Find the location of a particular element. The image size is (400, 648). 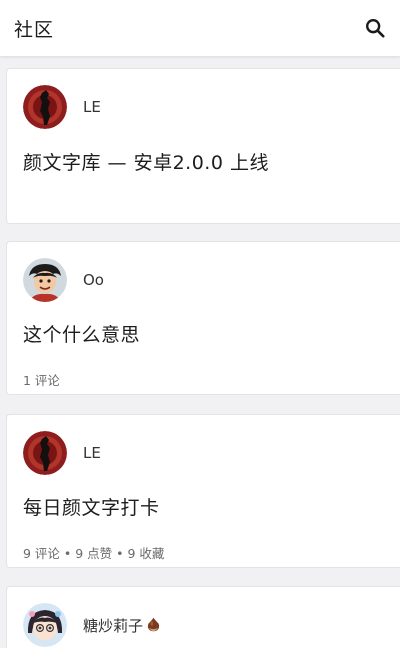

search-icon is located at coordinates (375, 28).